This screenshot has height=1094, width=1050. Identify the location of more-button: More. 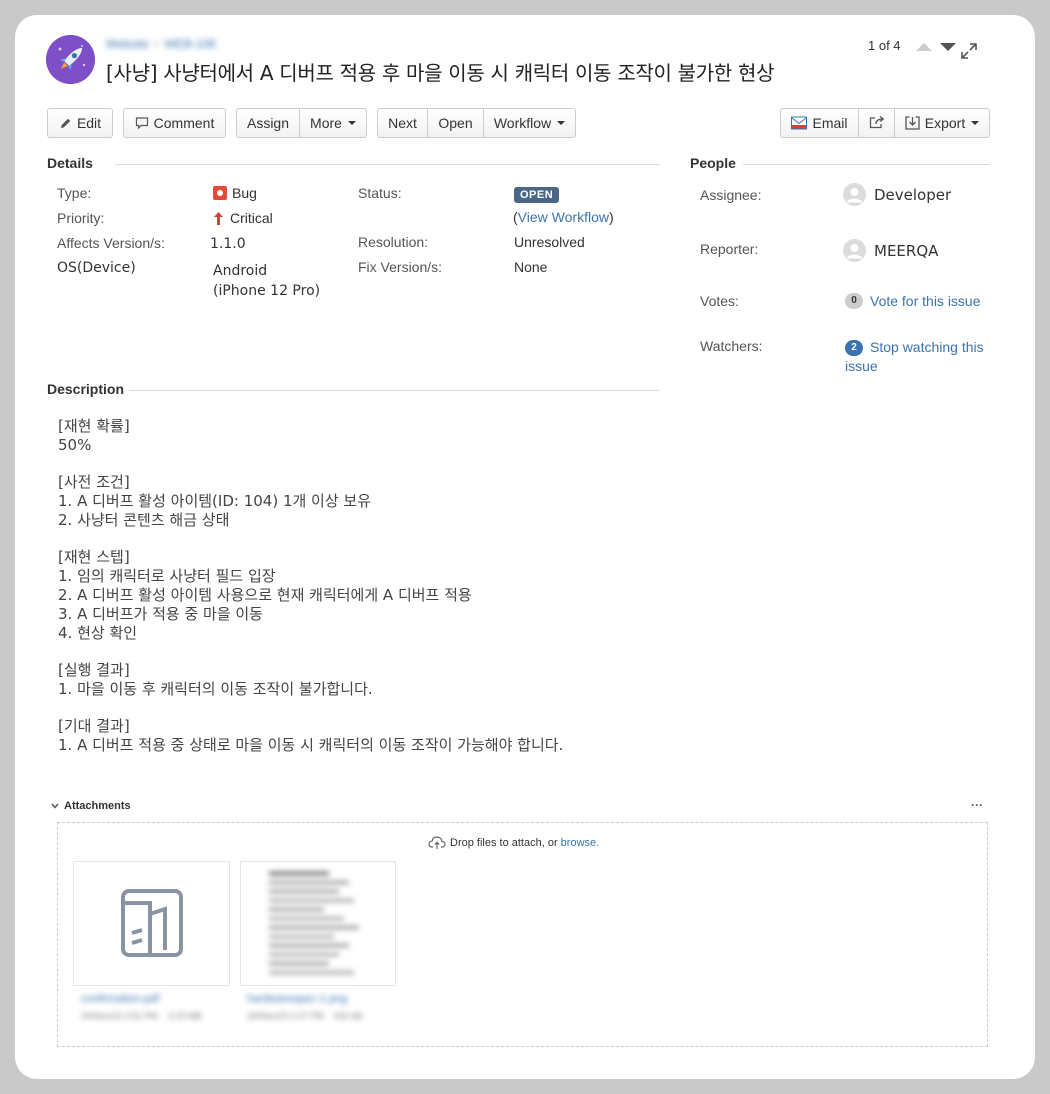
(333, 123).